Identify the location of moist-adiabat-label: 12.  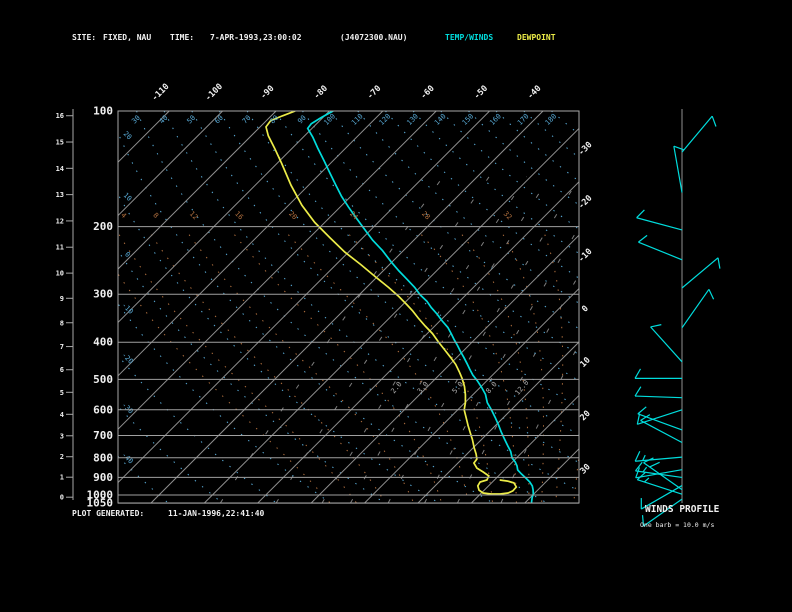
(194, 216).